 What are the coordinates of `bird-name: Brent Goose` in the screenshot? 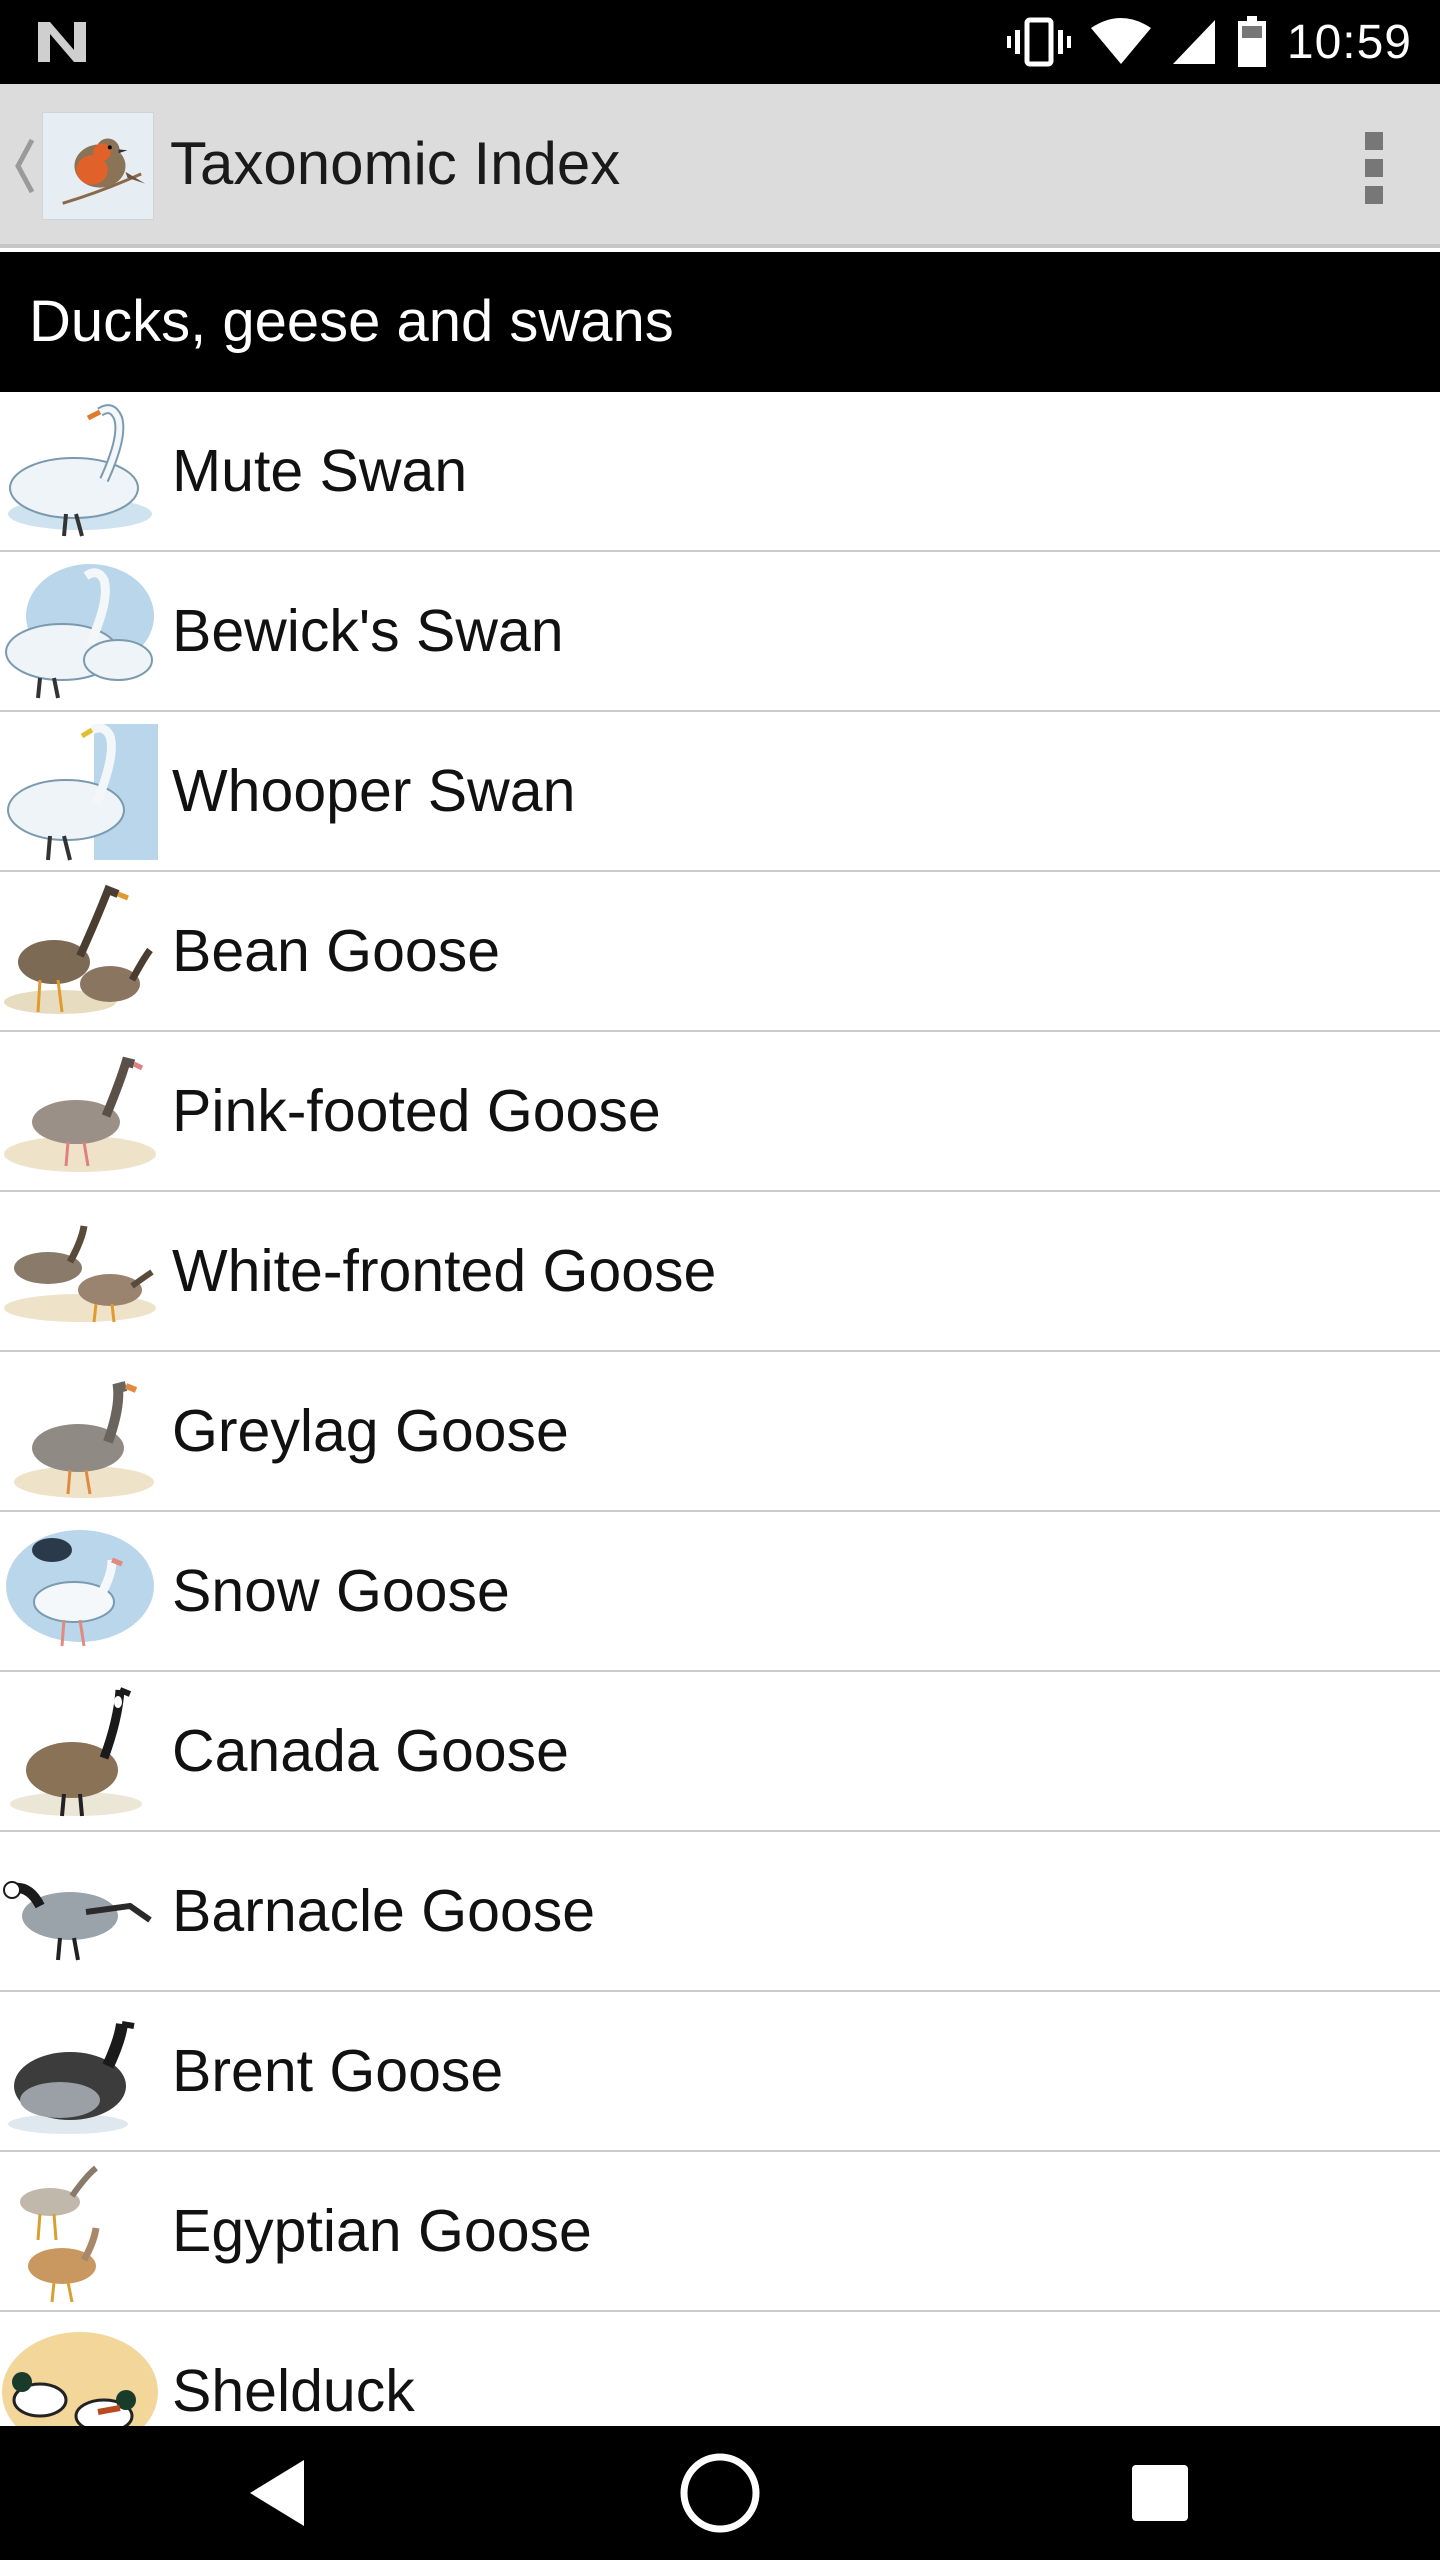 It's located at (338, 2071).